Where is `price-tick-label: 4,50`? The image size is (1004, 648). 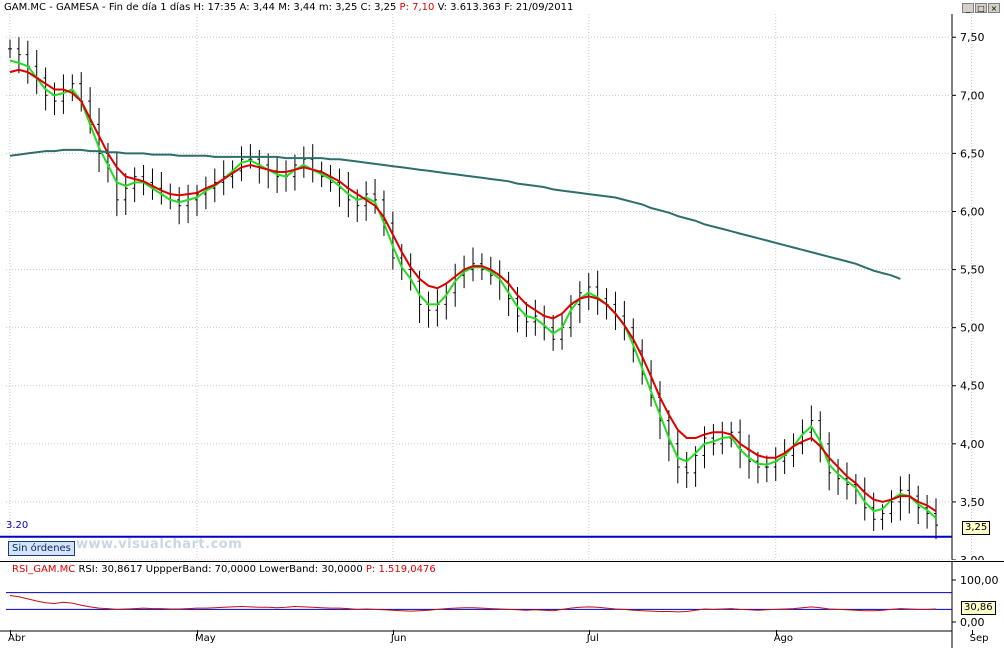
price-tick-label: 4,50 is located at coordinates (972, 386).